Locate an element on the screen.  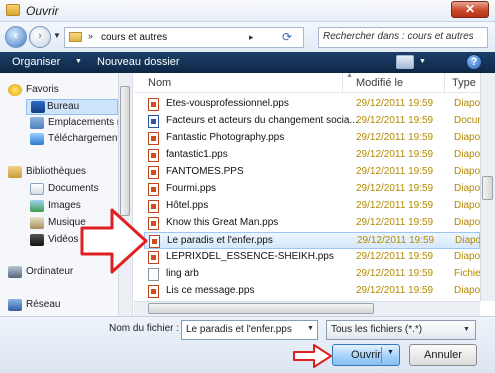
search-input: Rechercher dans : cours et autres is located at coordinates (403, 37).